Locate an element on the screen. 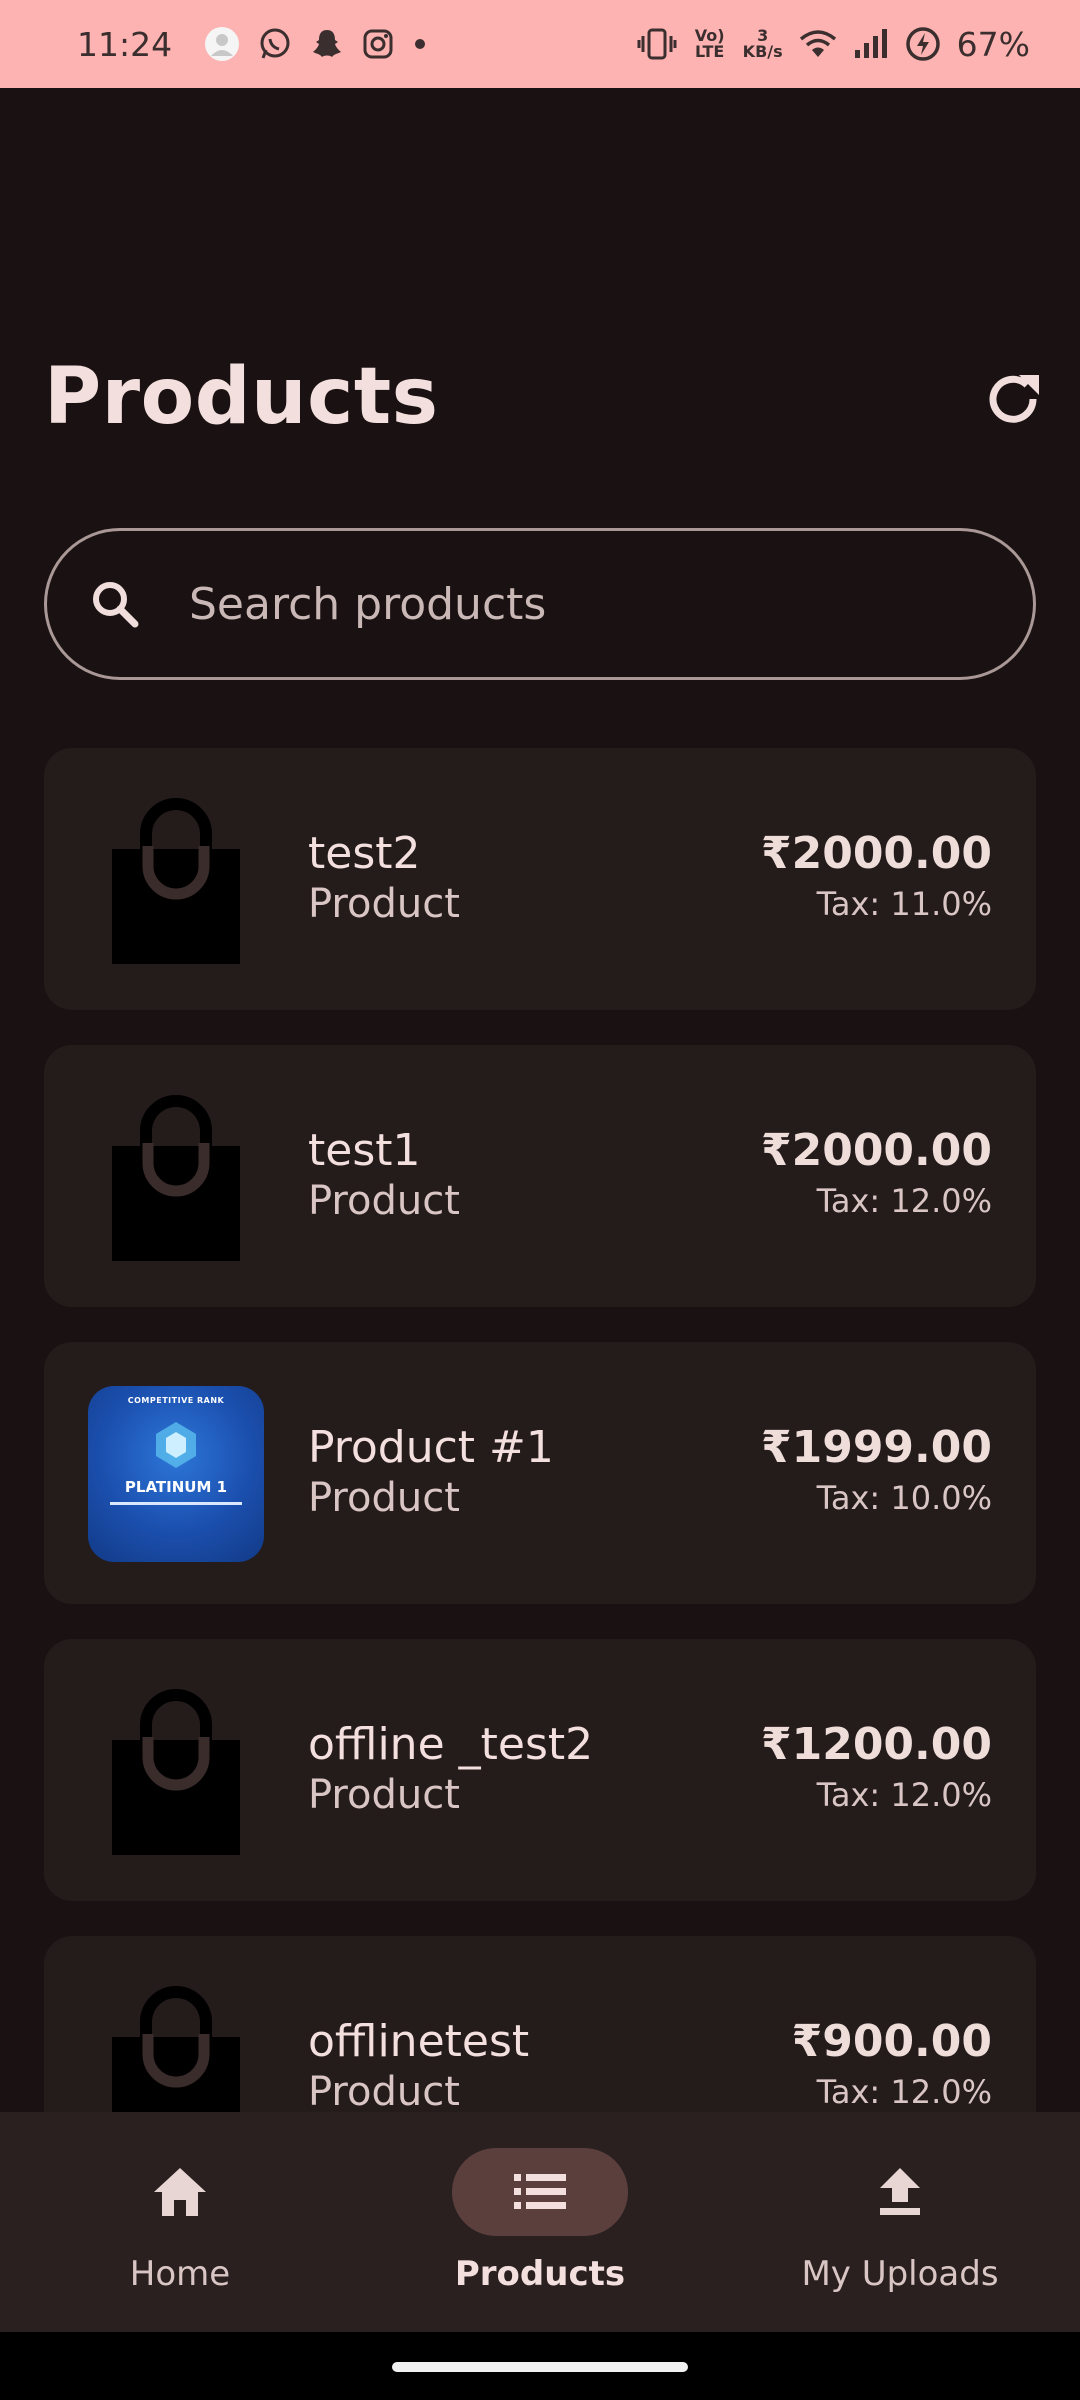 The height and width of the screenshot is (2400, 1080). product-name: test2 is located at coordinates (364, 853).